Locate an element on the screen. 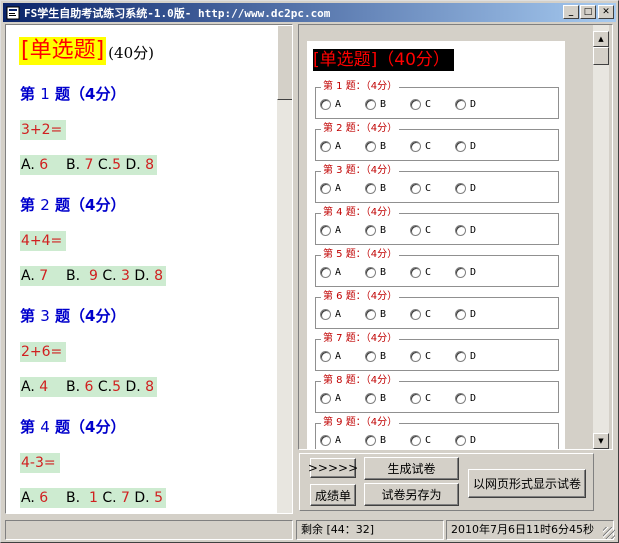 Image resolution: width=619 pixels, height=543 pixels. question-options: A. 6 B. 7 C.5 D. 8 is located at coordinates (89, 165).